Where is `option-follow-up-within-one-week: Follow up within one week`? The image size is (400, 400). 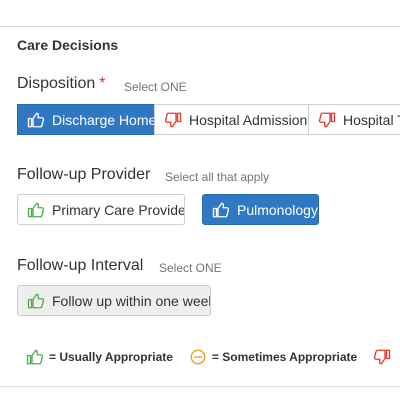 option-follow-up-within-one-week: Follow up within one week is located at coordinates (114, 300).